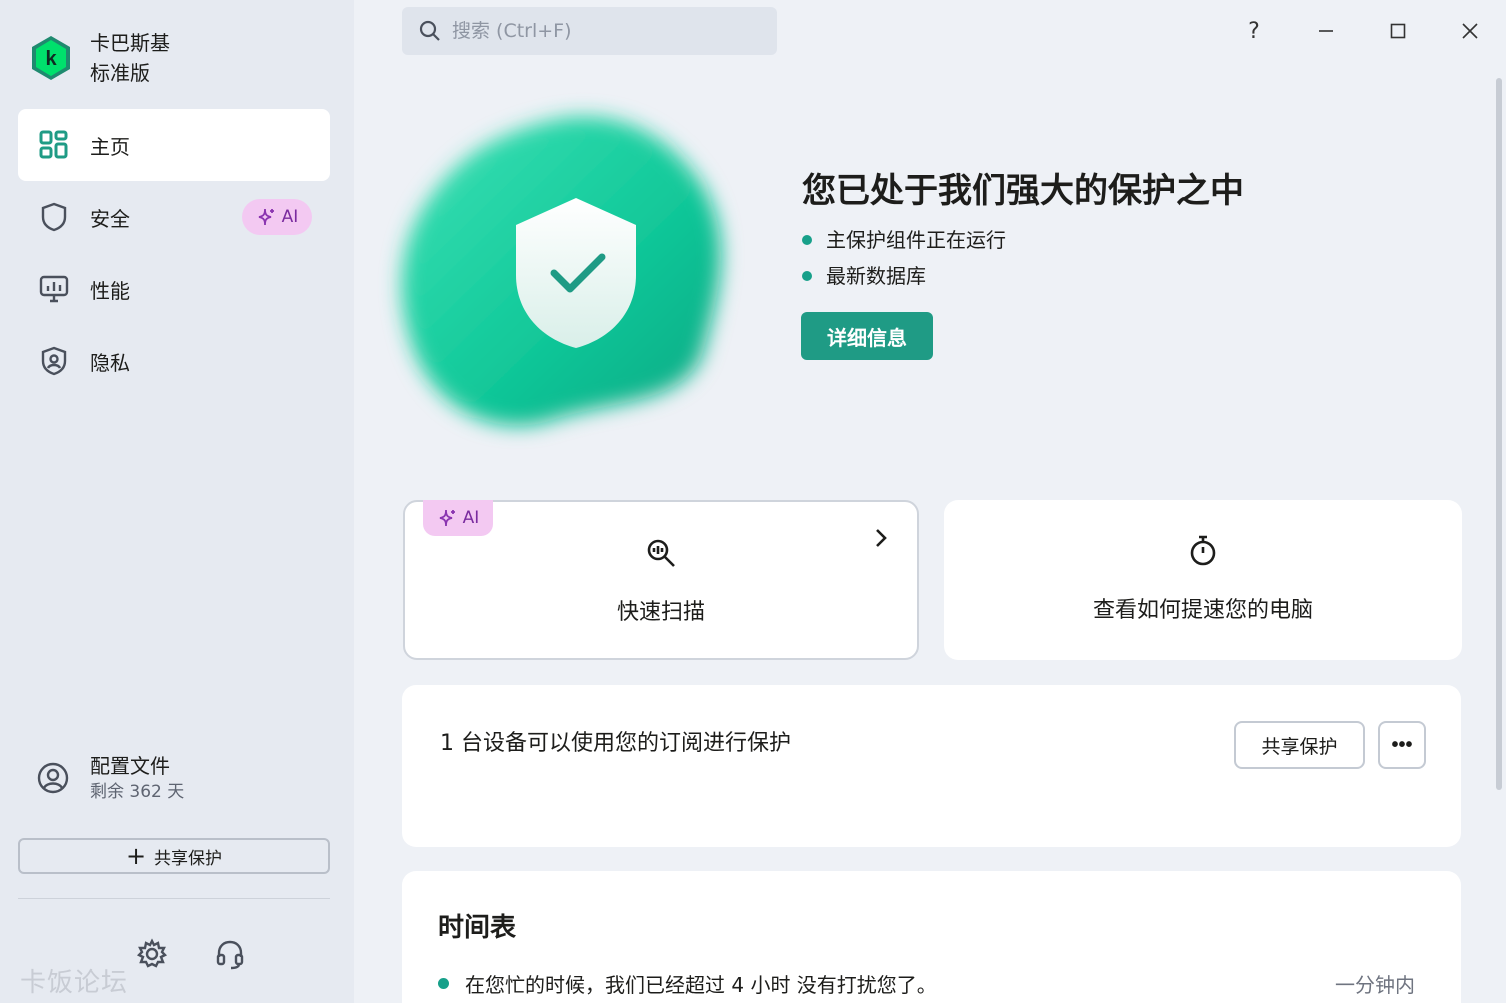 Image resolution: width=1506 pixels, height=1003 pixels. I want to click on sidebar-nav: 主页 安全 AI 性能 隐私, so click(174, 253).